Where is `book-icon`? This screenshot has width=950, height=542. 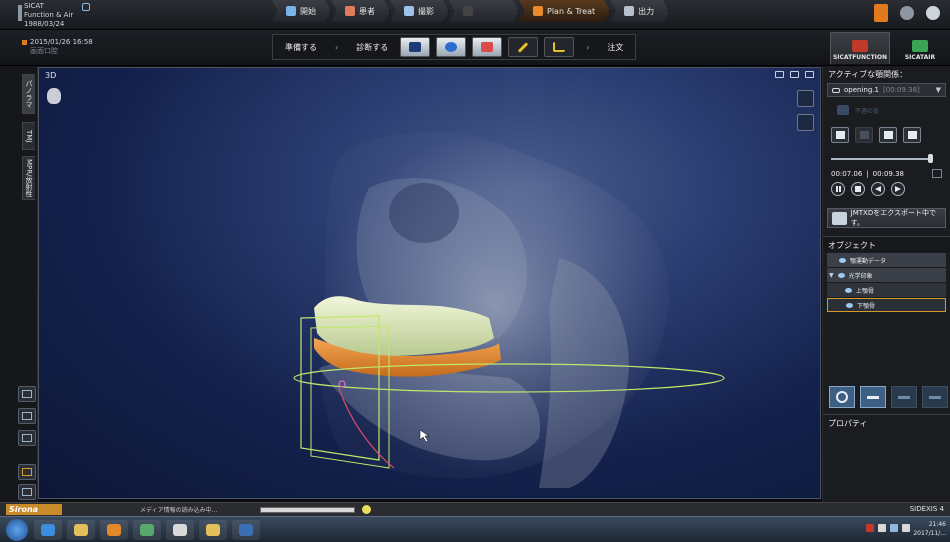 book-icon is located at coordinates (881, 13).